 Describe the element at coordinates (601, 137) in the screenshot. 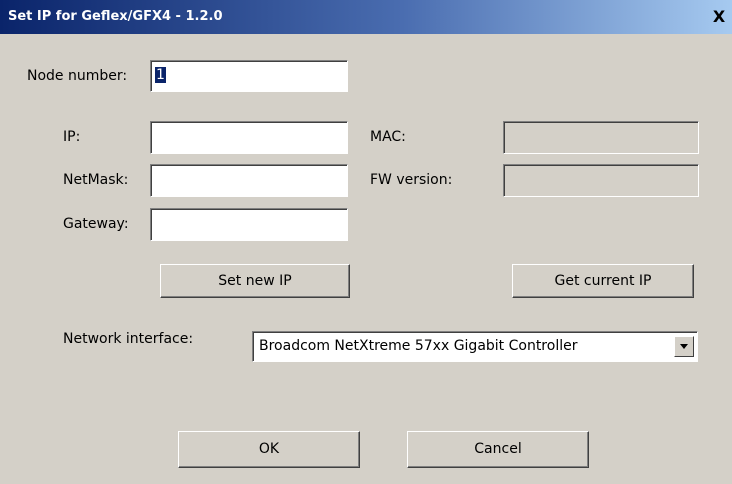

I see `mac-field` at that location.